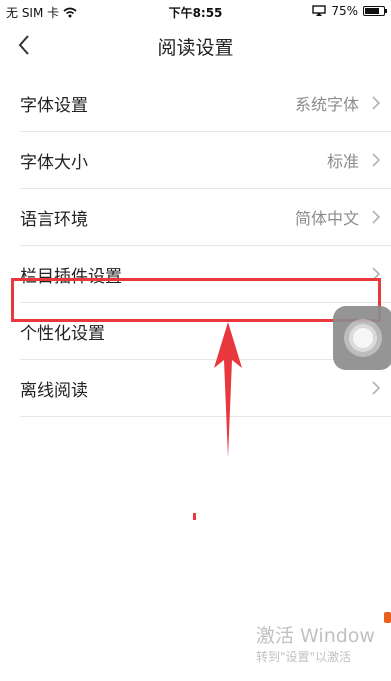  I want to click on highlight-box, so click(196, 300).